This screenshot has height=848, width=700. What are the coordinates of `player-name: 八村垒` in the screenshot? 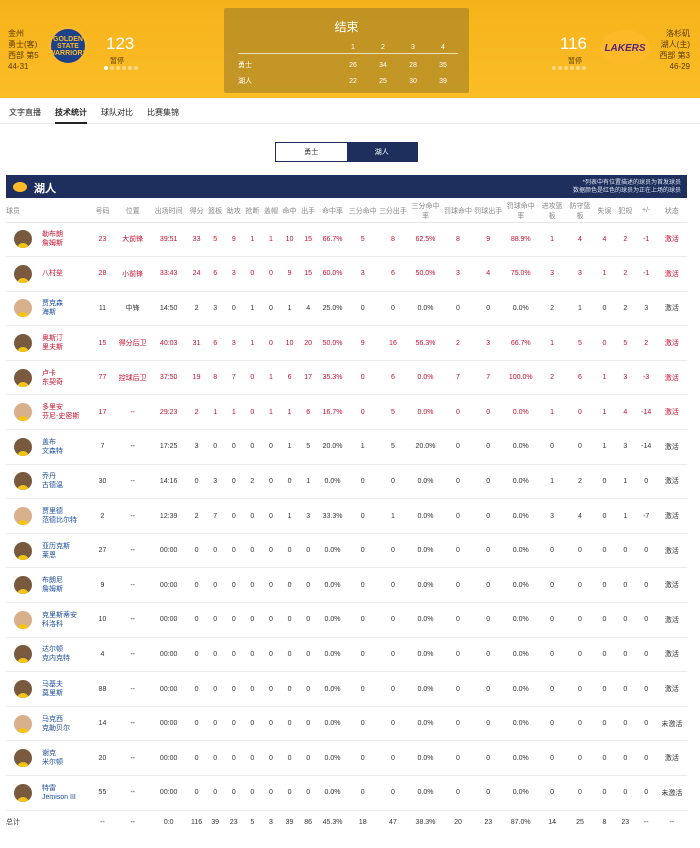 It's located at (52, 273).